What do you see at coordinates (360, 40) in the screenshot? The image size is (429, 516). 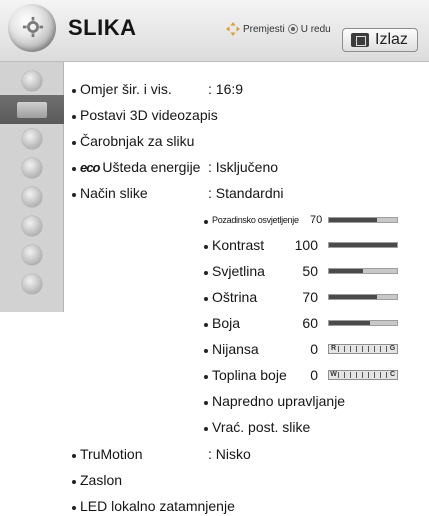 I see `exit-icon` at bounding box center [360, 40].